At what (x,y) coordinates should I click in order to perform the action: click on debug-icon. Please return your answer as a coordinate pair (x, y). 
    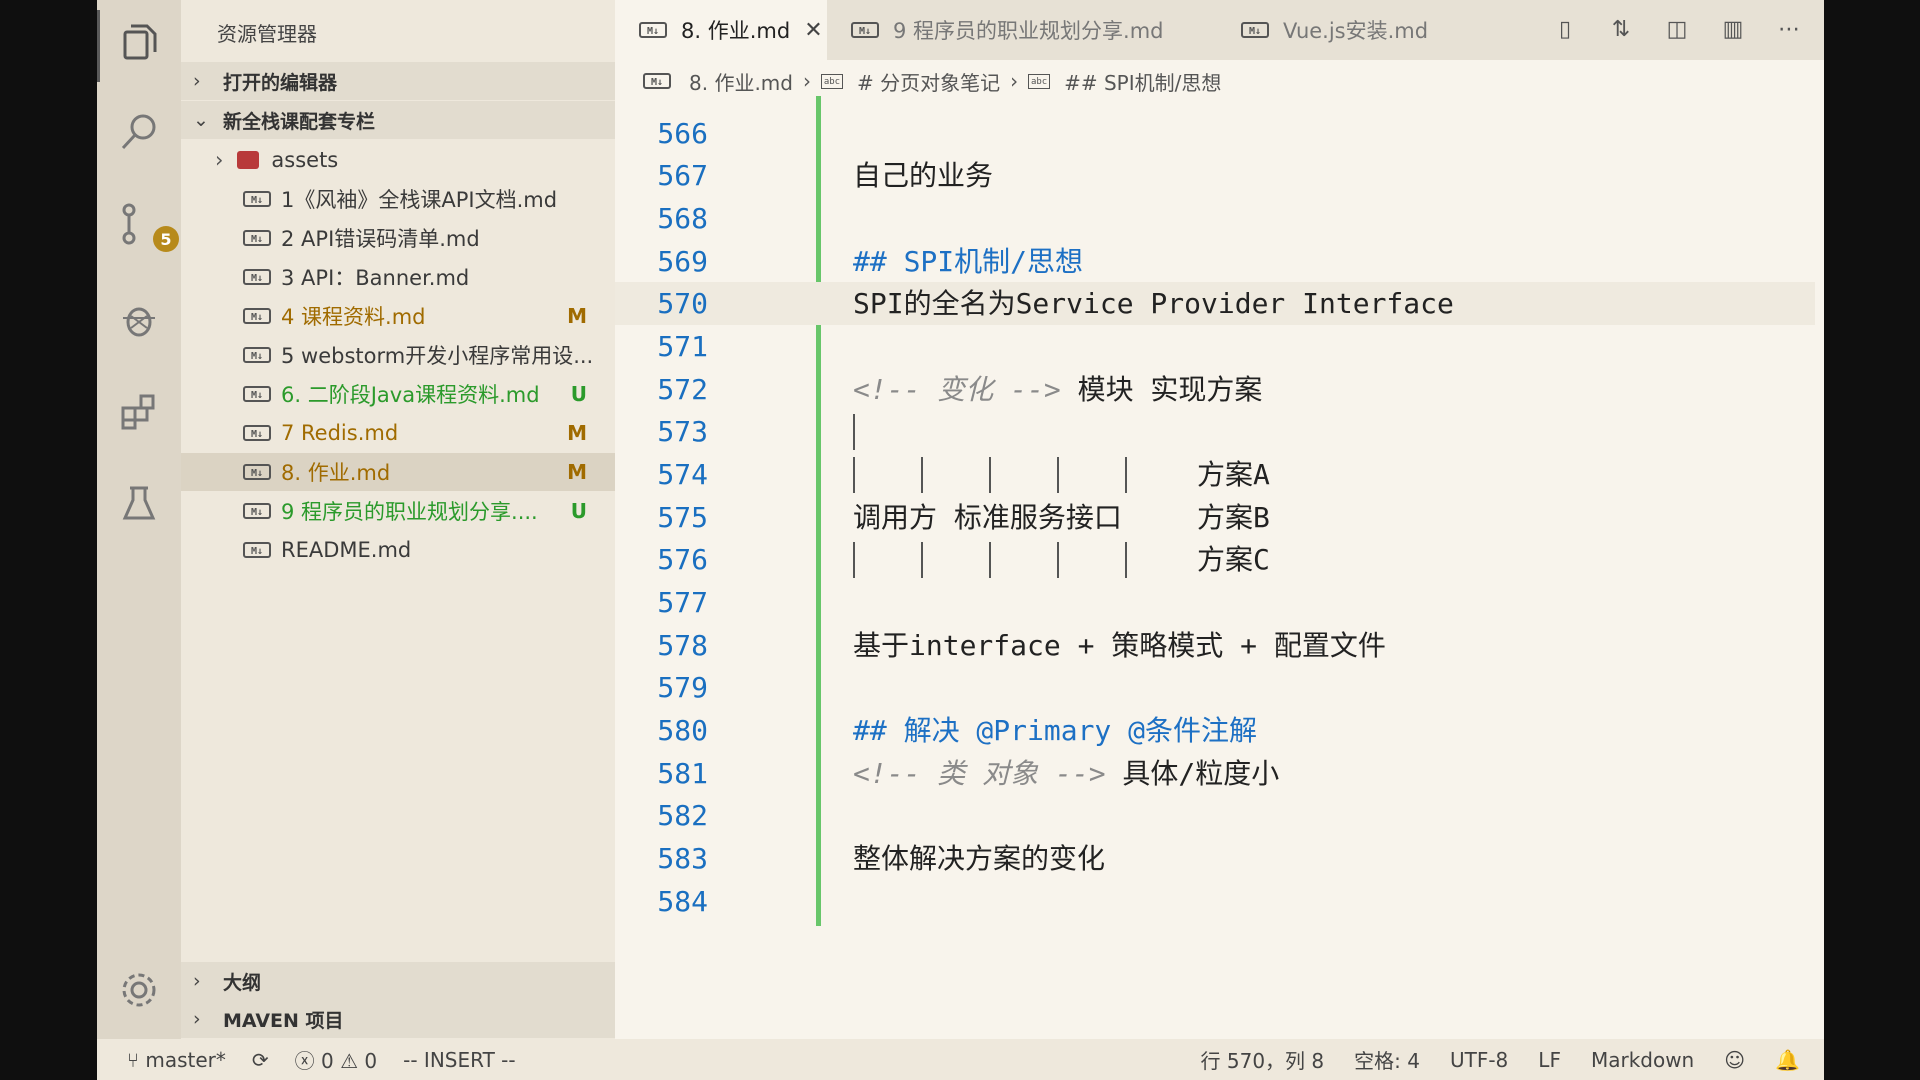
    Looking at the image, I should click on (139, 320).